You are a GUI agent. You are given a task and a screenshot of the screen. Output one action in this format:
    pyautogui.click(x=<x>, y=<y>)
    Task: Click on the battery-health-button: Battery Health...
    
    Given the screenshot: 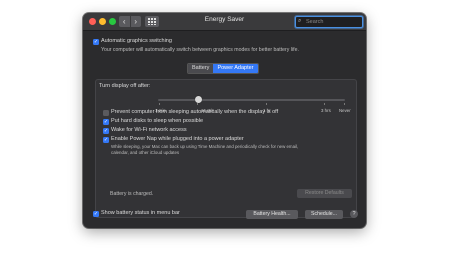 What is the action you would take?
    pyautogui.click(x=272, y=214)
    